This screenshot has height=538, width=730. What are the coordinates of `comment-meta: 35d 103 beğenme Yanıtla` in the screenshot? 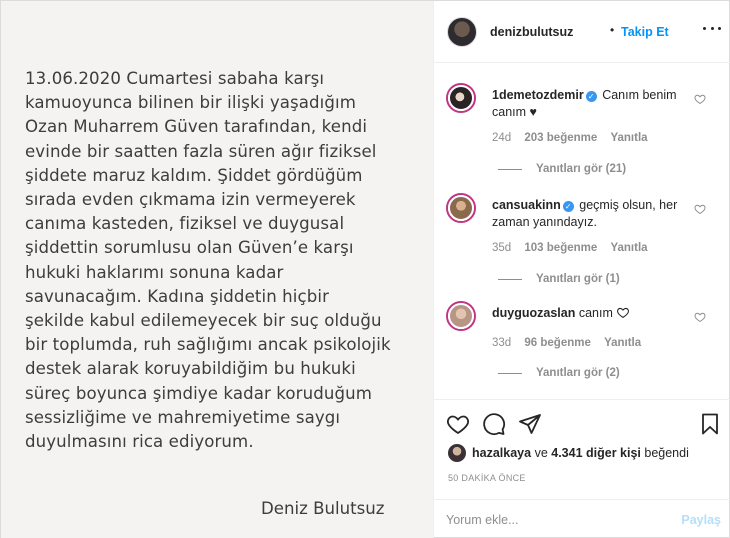 It's located at (570, 248).